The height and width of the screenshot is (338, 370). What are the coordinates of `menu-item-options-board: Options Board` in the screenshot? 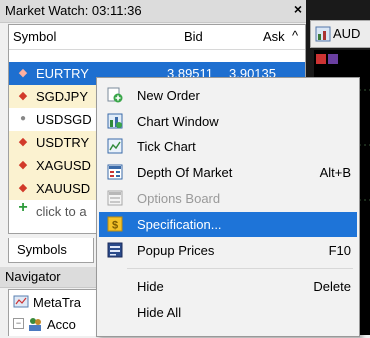 It's located at (228, 198).